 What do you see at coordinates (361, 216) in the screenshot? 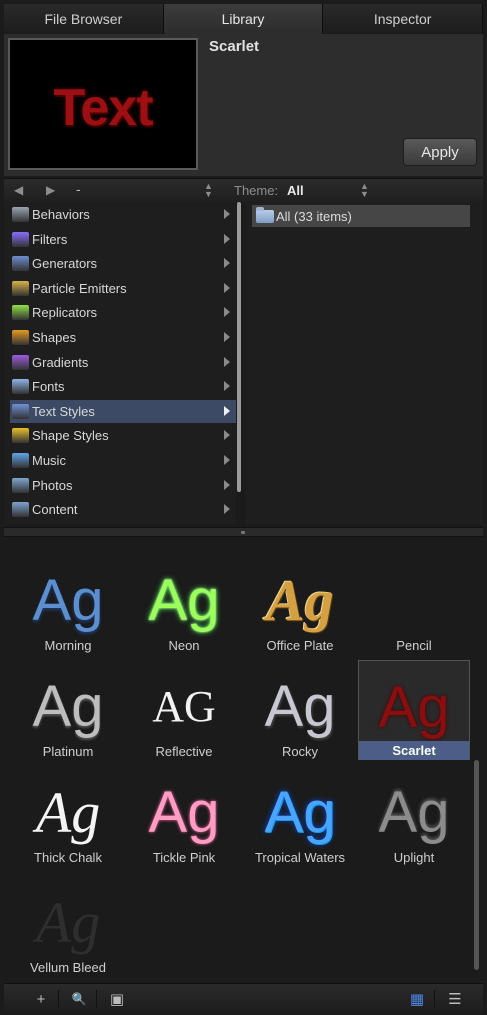
I see `list-item-all: All (33 items)` at bounding box center [361, 216].